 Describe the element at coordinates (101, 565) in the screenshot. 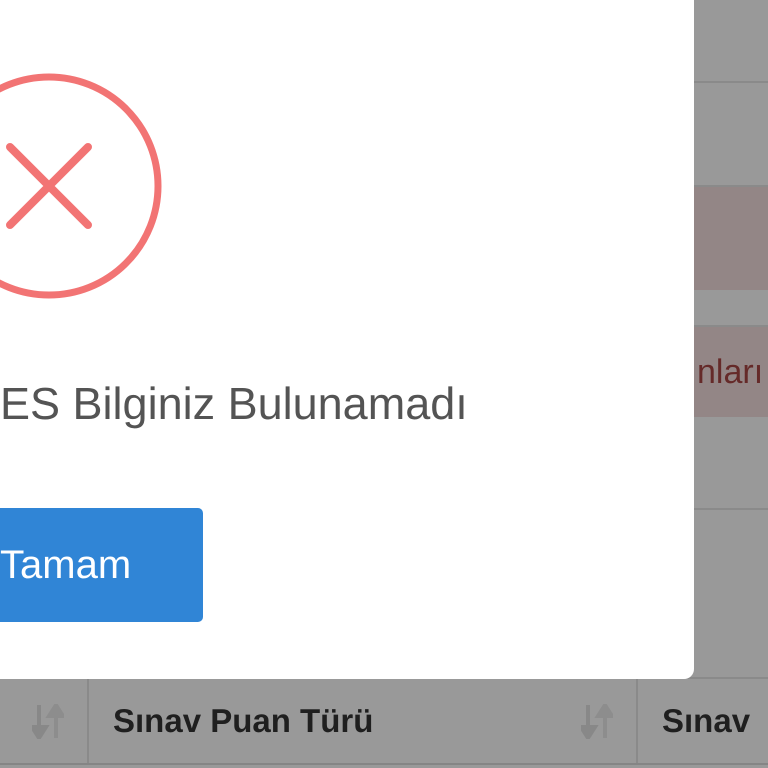

I see `confirm-button: Tamam` at that location.